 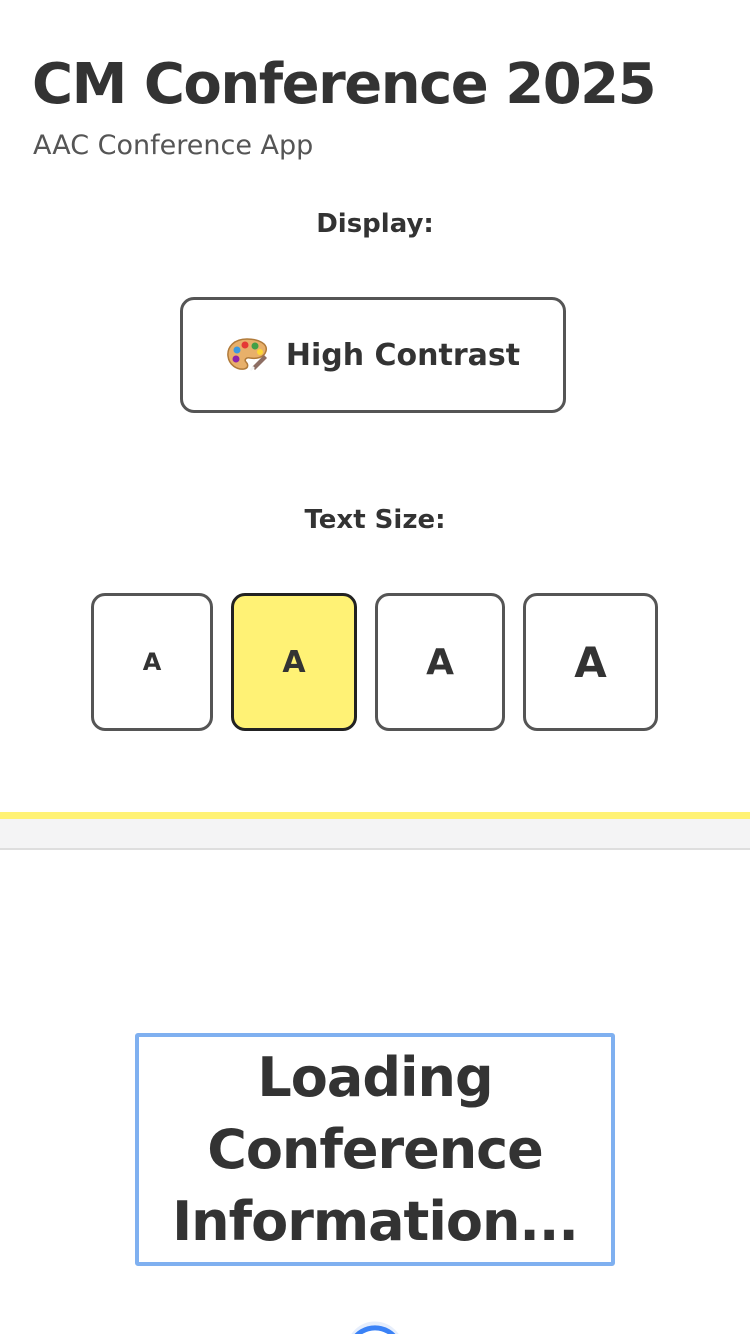 I want to click on nav-strip, so click(x=375, y=834).